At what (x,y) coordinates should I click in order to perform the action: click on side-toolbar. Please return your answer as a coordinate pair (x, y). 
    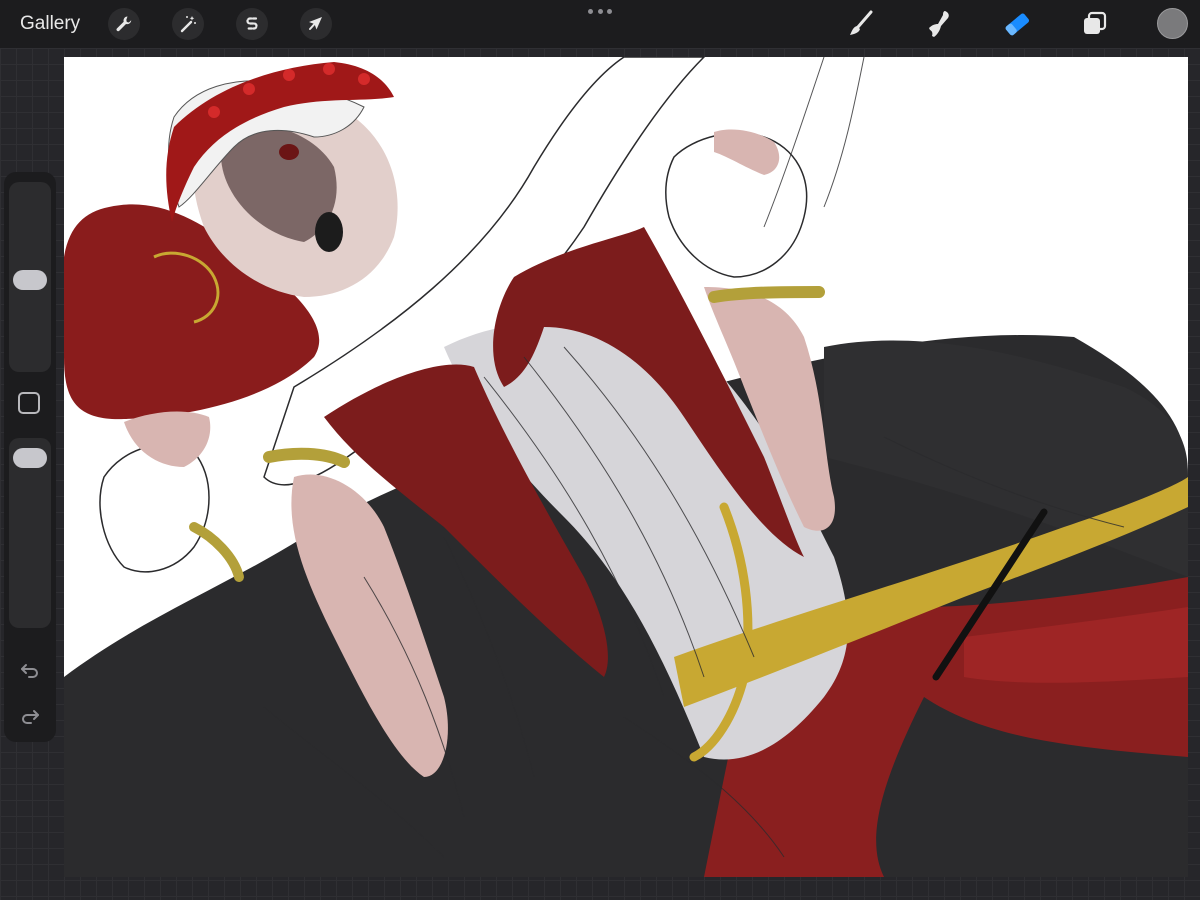
    Looking at the image, I should click on (30, 457).